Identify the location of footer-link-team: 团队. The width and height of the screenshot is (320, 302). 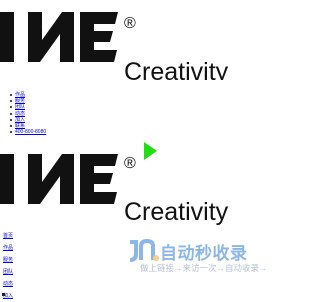
(8, 272).